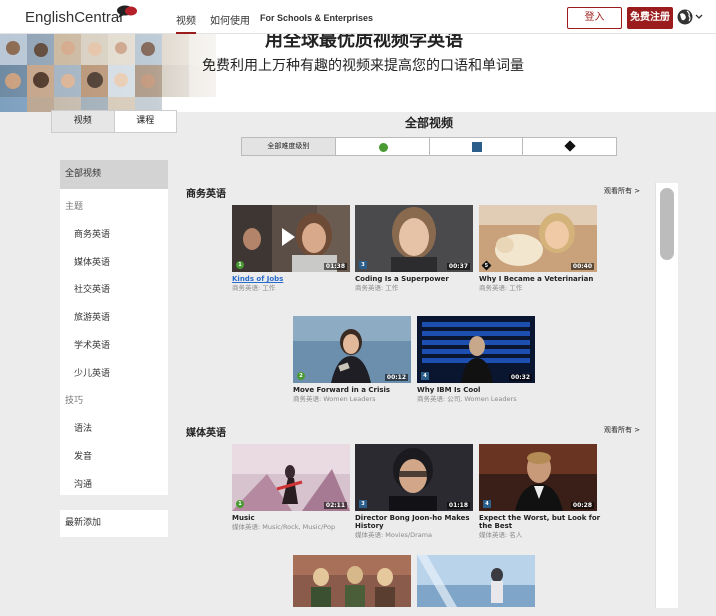 The height and width of the screenshot is (616, 716). Describe the element at coordinates (335, 505) in the screenshot. I see `video-duration: 02:11` at that location.